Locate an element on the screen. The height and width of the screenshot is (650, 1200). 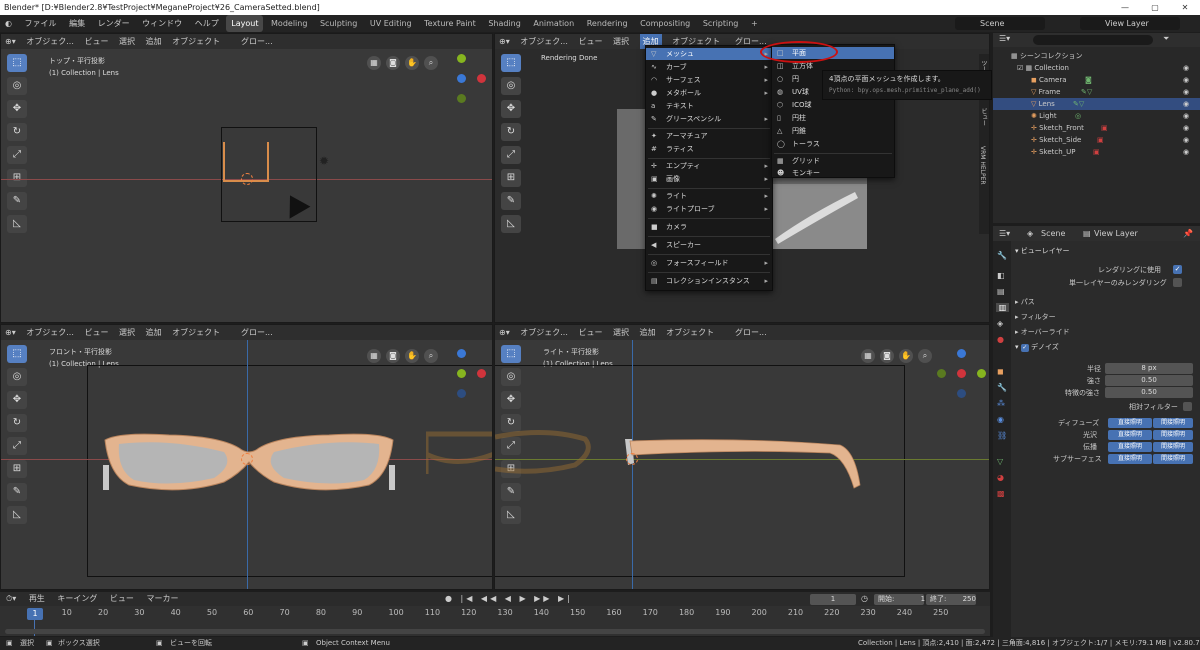
glossy-indirect-button: 間接照明 is located at coordinates (1173, 435).